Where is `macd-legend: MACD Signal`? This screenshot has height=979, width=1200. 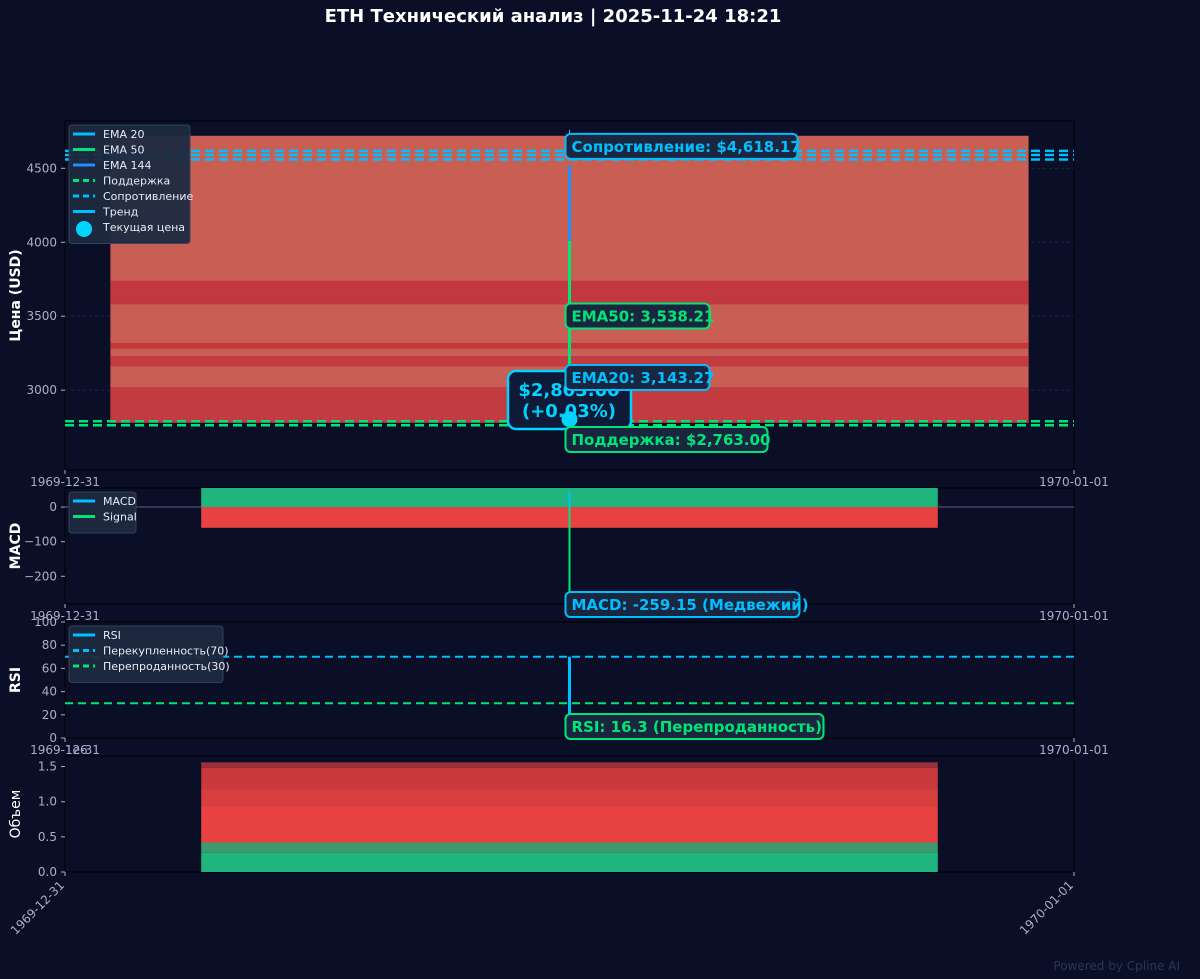
macd-legend: MACD Signal is located at coordinates (102, 512).